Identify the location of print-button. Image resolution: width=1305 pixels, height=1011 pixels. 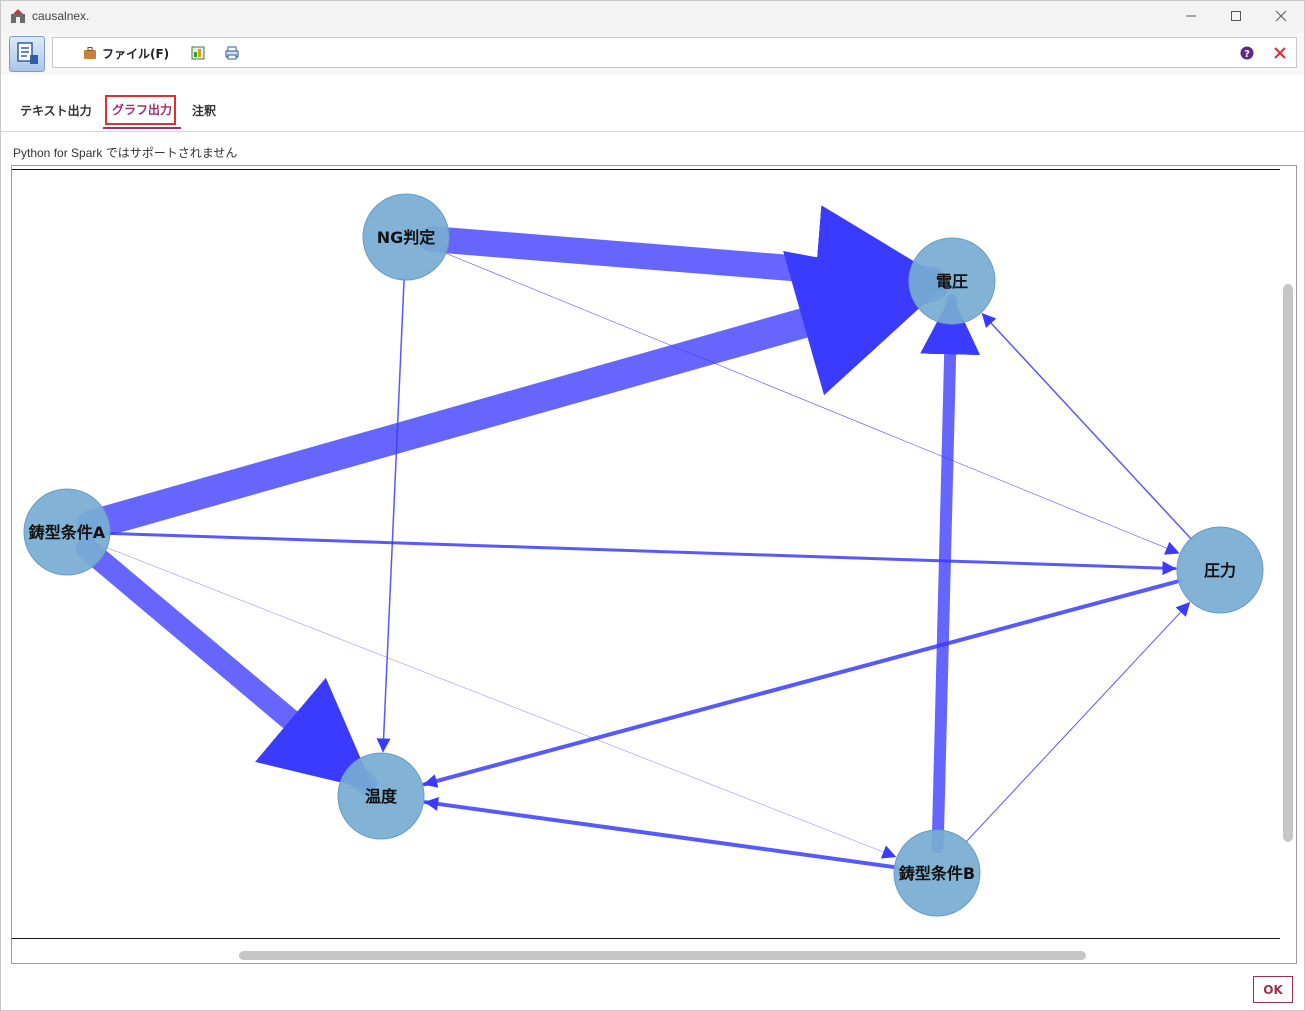
(234, 53).